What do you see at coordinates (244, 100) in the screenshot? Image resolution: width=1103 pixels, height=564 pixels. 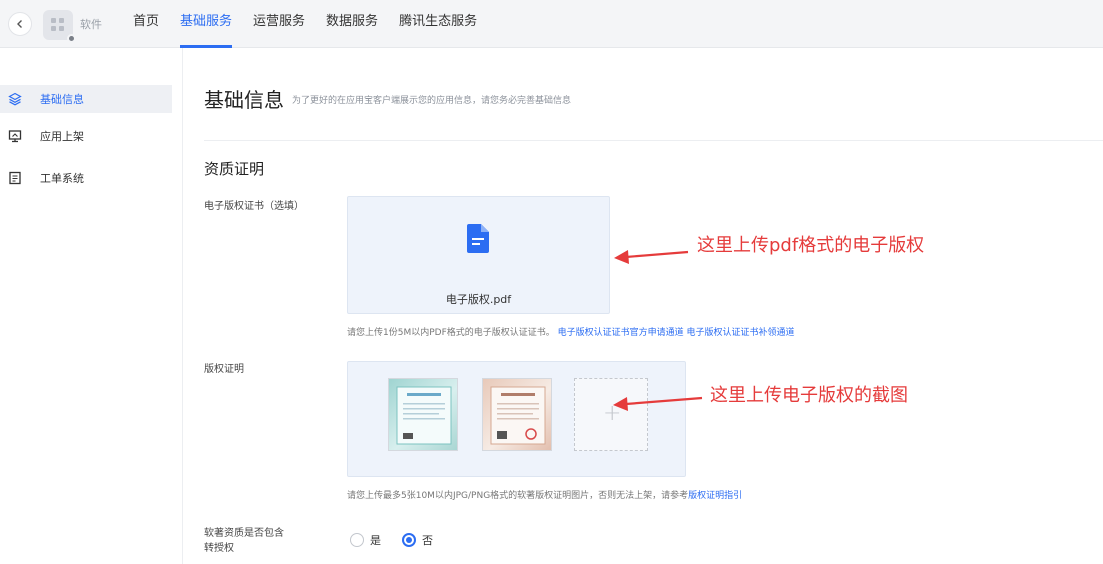 I see `page-title: 基础信息` at bounding box center [244, 100].